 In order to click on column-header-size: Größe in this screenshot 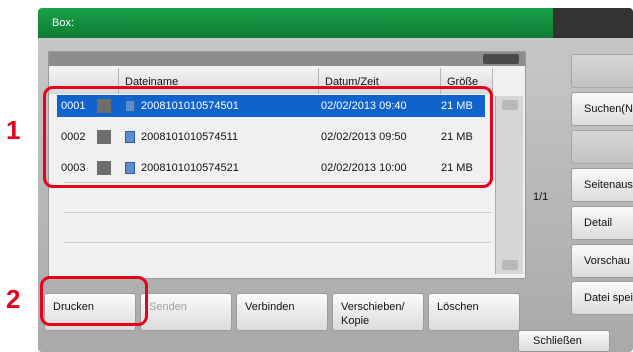, I will do `click(467, 81)`.